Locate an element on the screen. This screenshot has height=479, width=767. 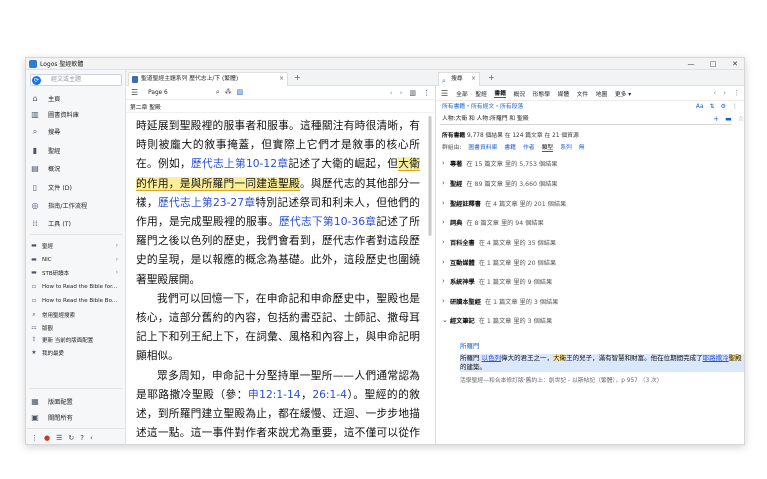
library-item-update: ⇪ 更新 当前的版面配置 is located at coordinates (77, 339).